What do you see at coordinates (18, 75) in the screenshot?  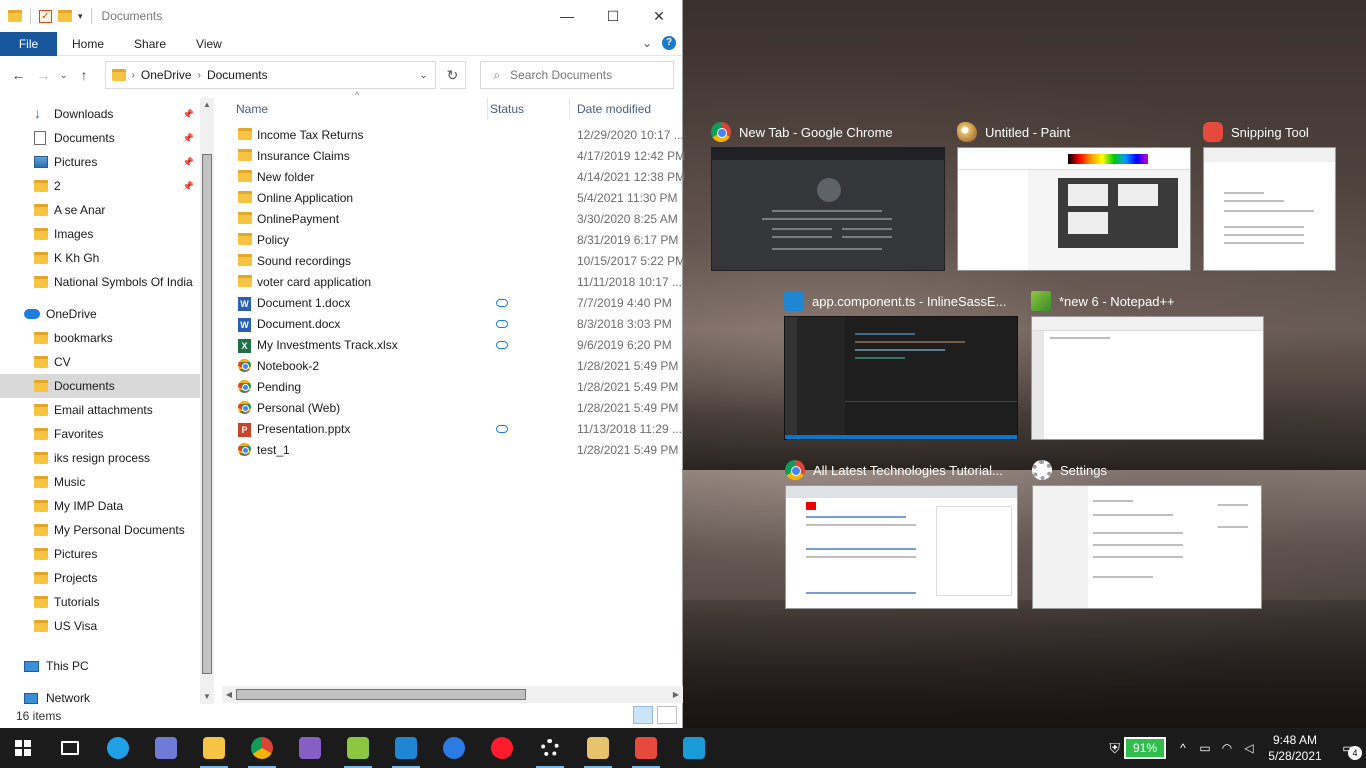 I see `back-button: ←` at bounding box center [18, 75].